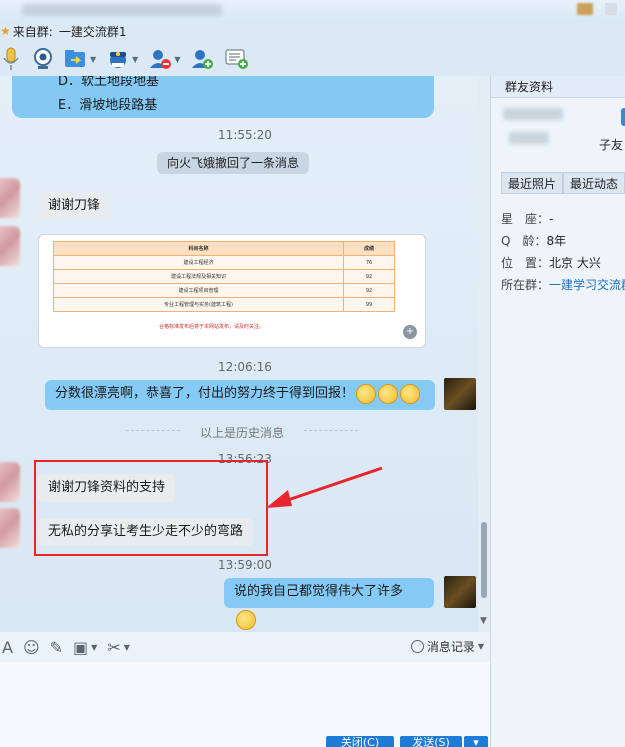 This screenshot has width=625, height=747. What do you see at coordinates (118, 60) in the screenshot?
I see `remote-assist-icon` at bounding box center [118, 60].